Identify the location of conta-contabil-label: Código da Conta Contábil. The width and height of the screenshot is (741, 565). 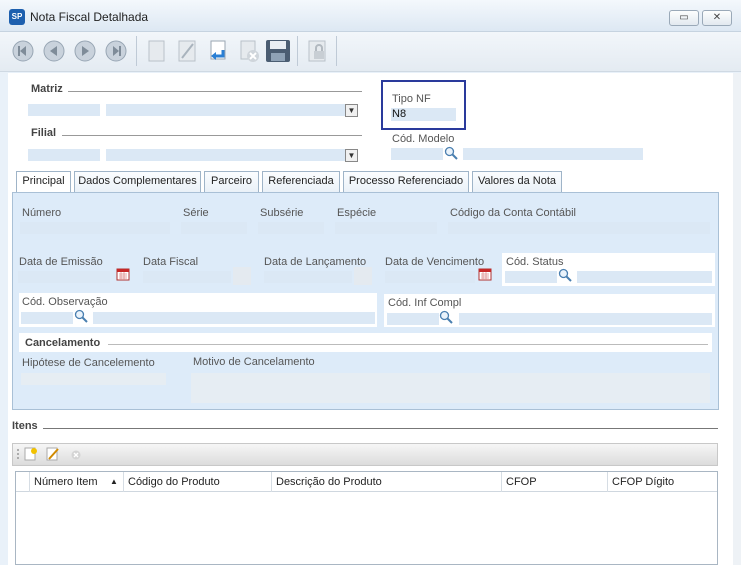
(513, 213).